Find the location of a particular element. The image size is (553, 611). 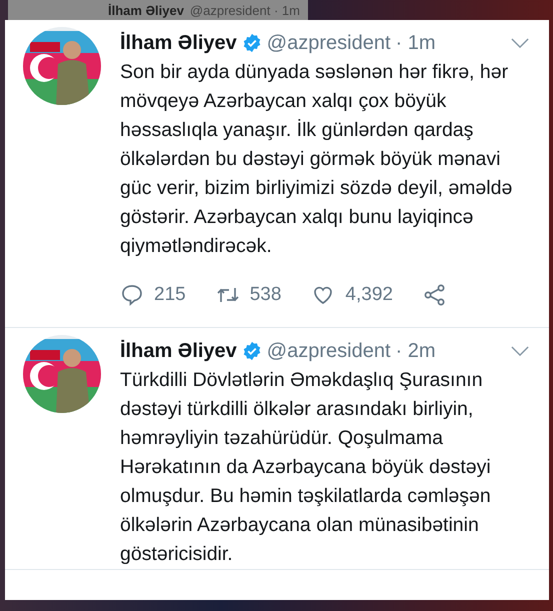

tweet-time: · 2m is located at coordinates (416, 351).